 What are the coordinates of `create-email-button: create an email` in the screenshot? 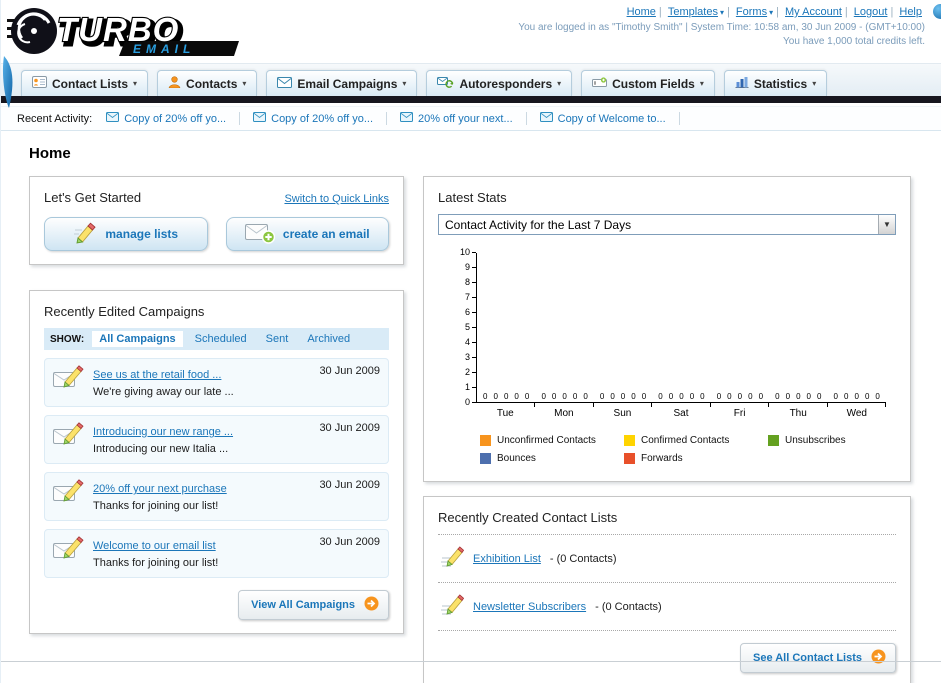 It's located at (307, 234).